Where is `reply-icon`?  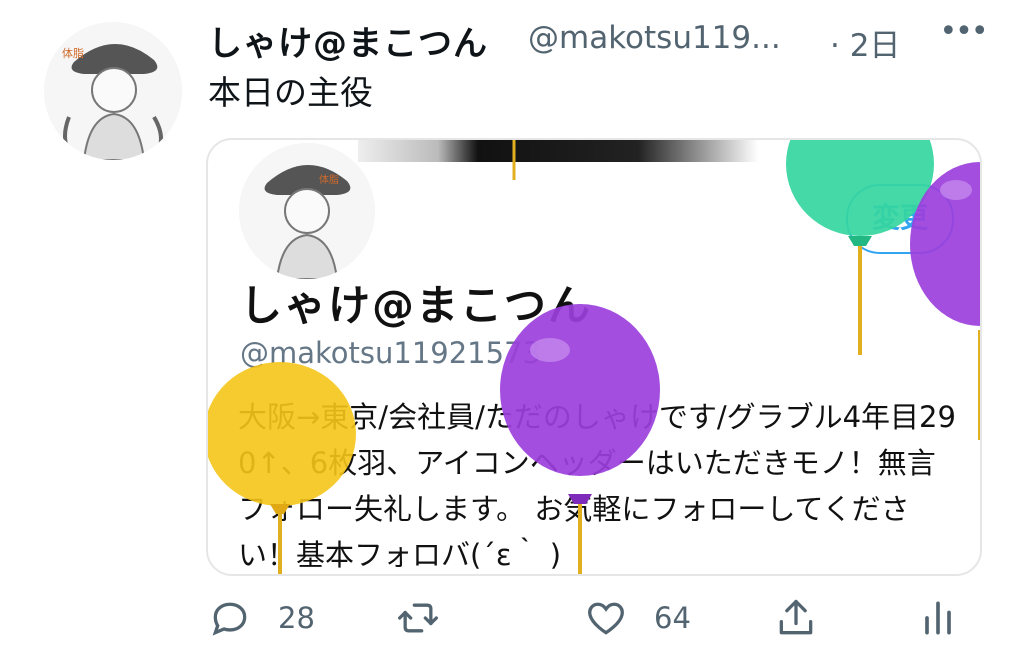 reply-icon is located at coordinates (229, 619).